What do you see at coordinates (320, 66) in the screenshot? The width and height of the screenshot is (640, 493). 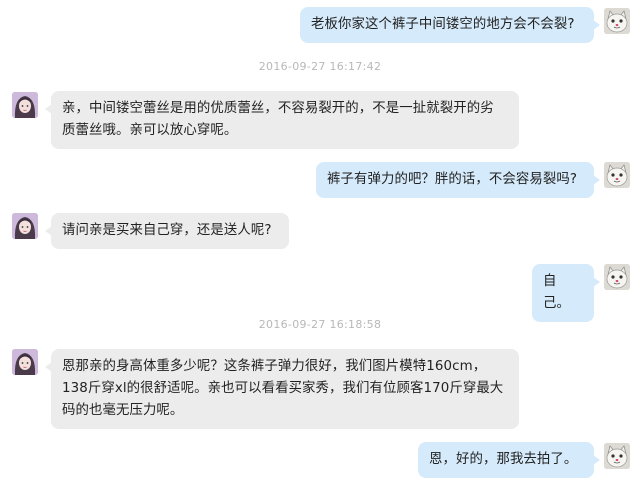 I see `timestamp: 2016-09-27 16:17:42` at bounding box center [320, 66].